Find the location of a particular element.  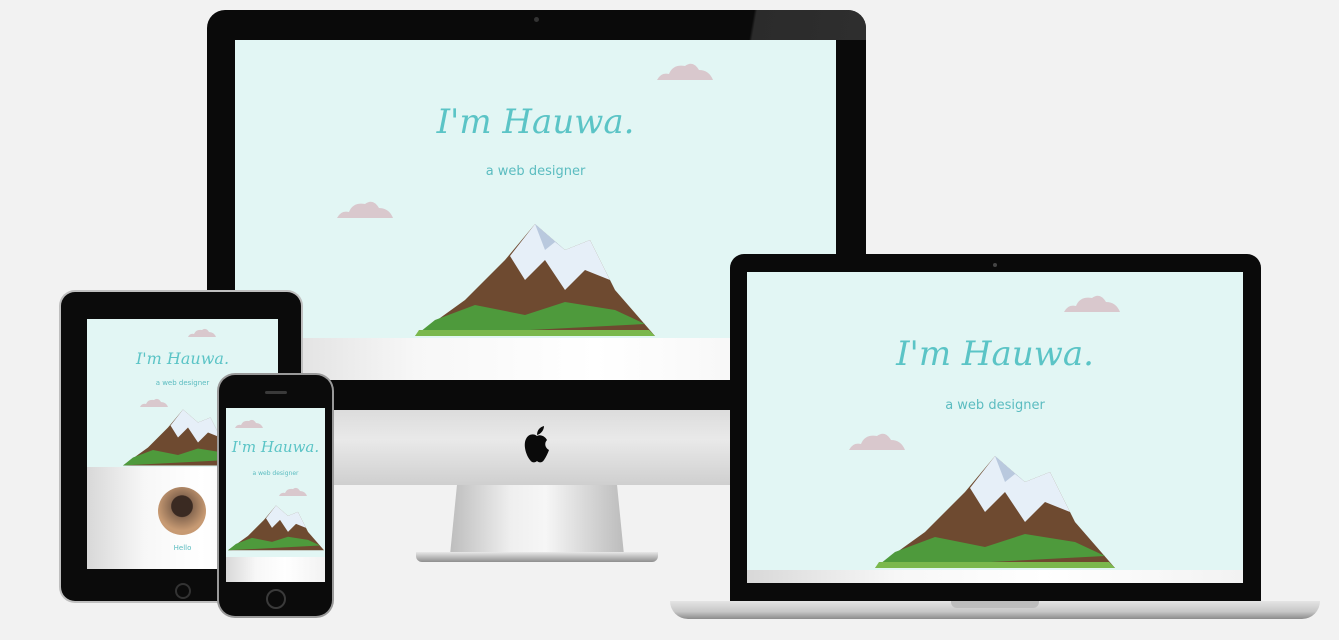

tablet-home-button is located at coordinates (183, 591).